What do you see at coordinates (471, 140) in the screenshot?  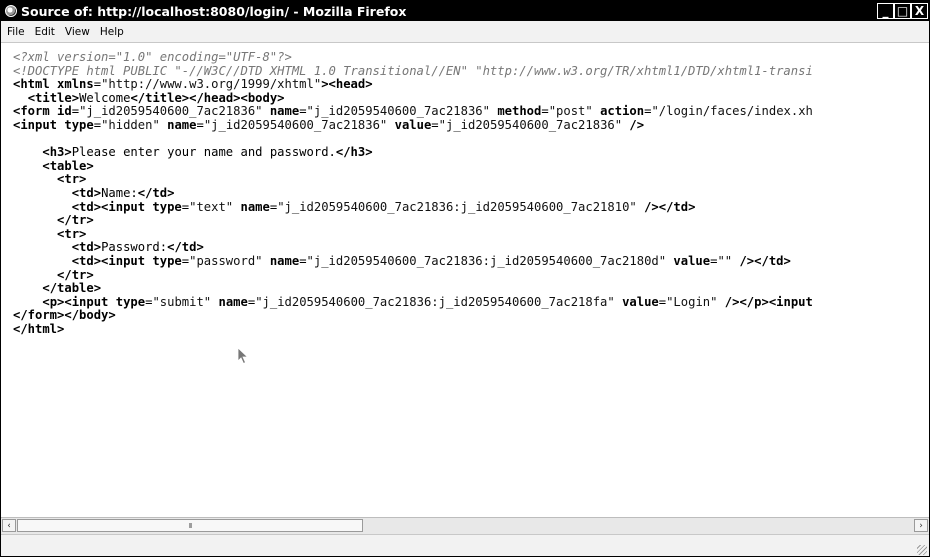 I see `source-line` at bounding box center [471, 140].